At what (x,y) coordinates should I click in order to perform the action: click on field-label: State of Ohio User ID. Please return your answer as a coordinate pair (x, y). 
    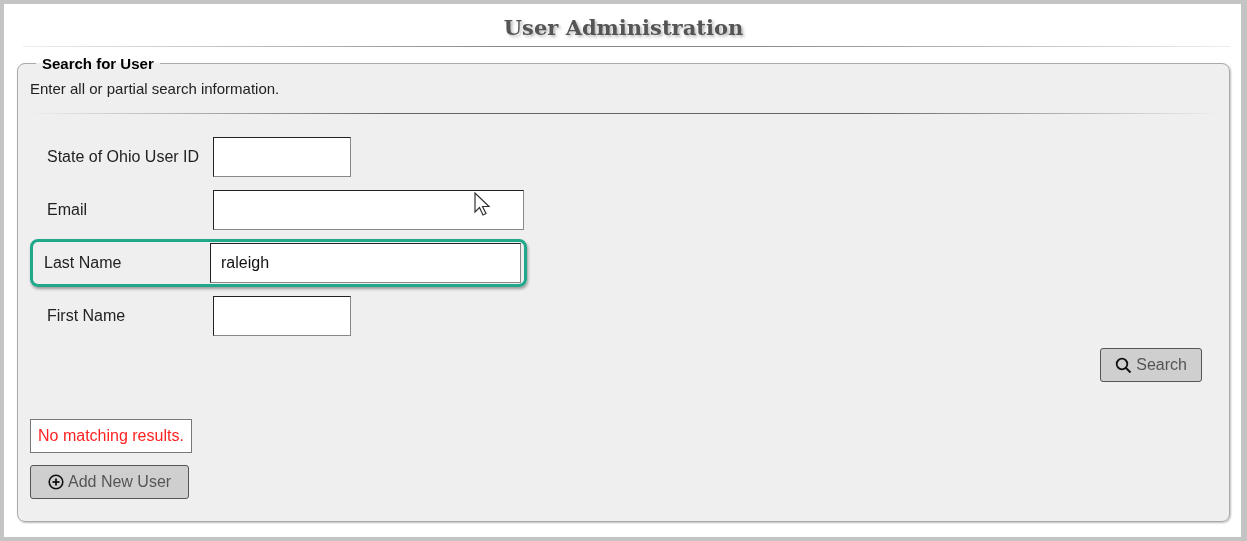
    Looking at the image, I should click on (124, 157).